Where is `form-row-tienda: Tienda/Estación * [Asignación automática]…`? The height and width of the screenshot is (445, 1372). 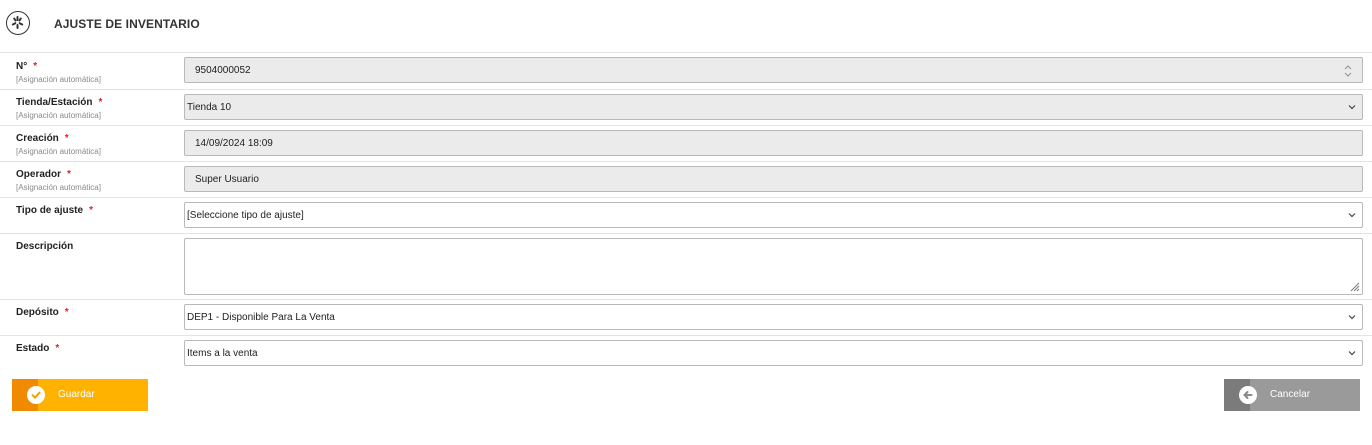
form-row-tienda: Tienda/Estación * [Asignación automática]… is located at coordinates (686, 108).